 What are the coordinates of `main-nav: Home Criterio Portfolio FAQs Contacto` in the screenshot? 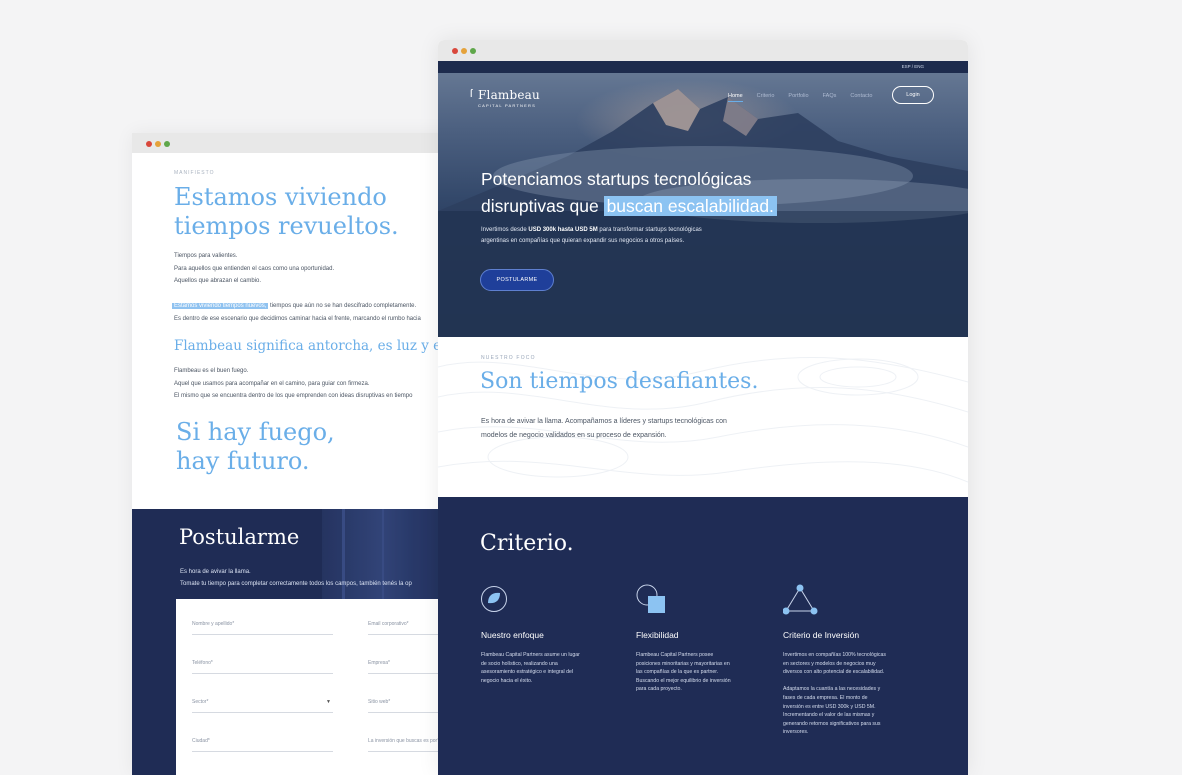 It's located at (800, 97).